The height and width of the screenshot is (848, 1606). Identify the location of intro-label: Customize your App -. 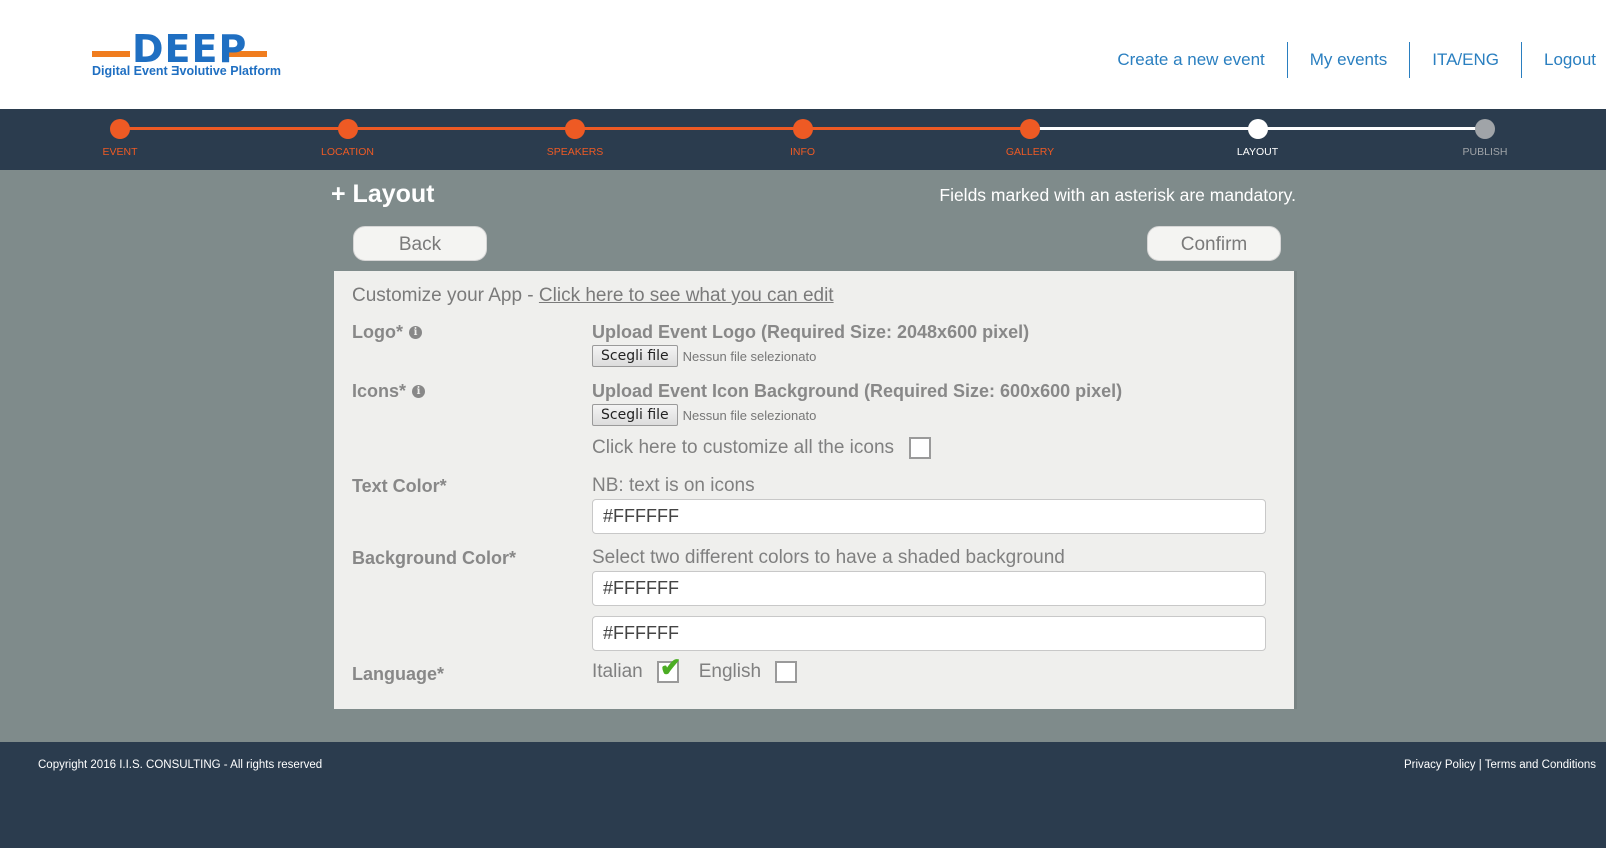
(445, 295).